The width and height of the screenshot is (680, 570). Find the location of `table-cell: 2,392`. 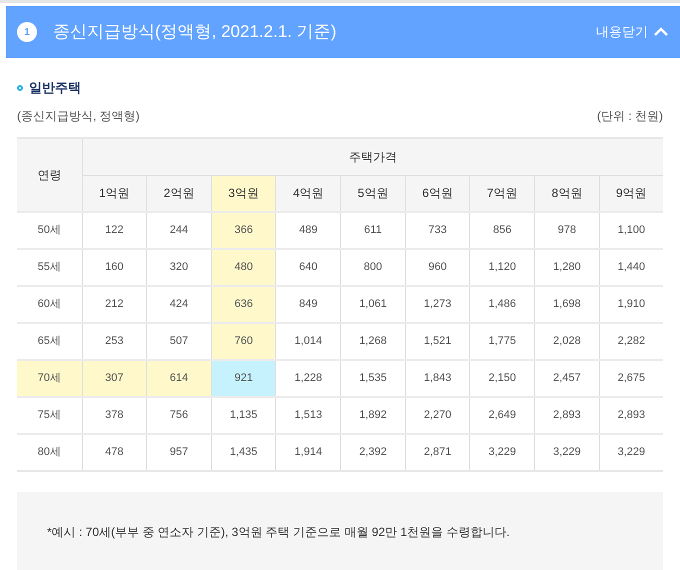

table-cell: 2,392 is located at coordinates (373, 452).